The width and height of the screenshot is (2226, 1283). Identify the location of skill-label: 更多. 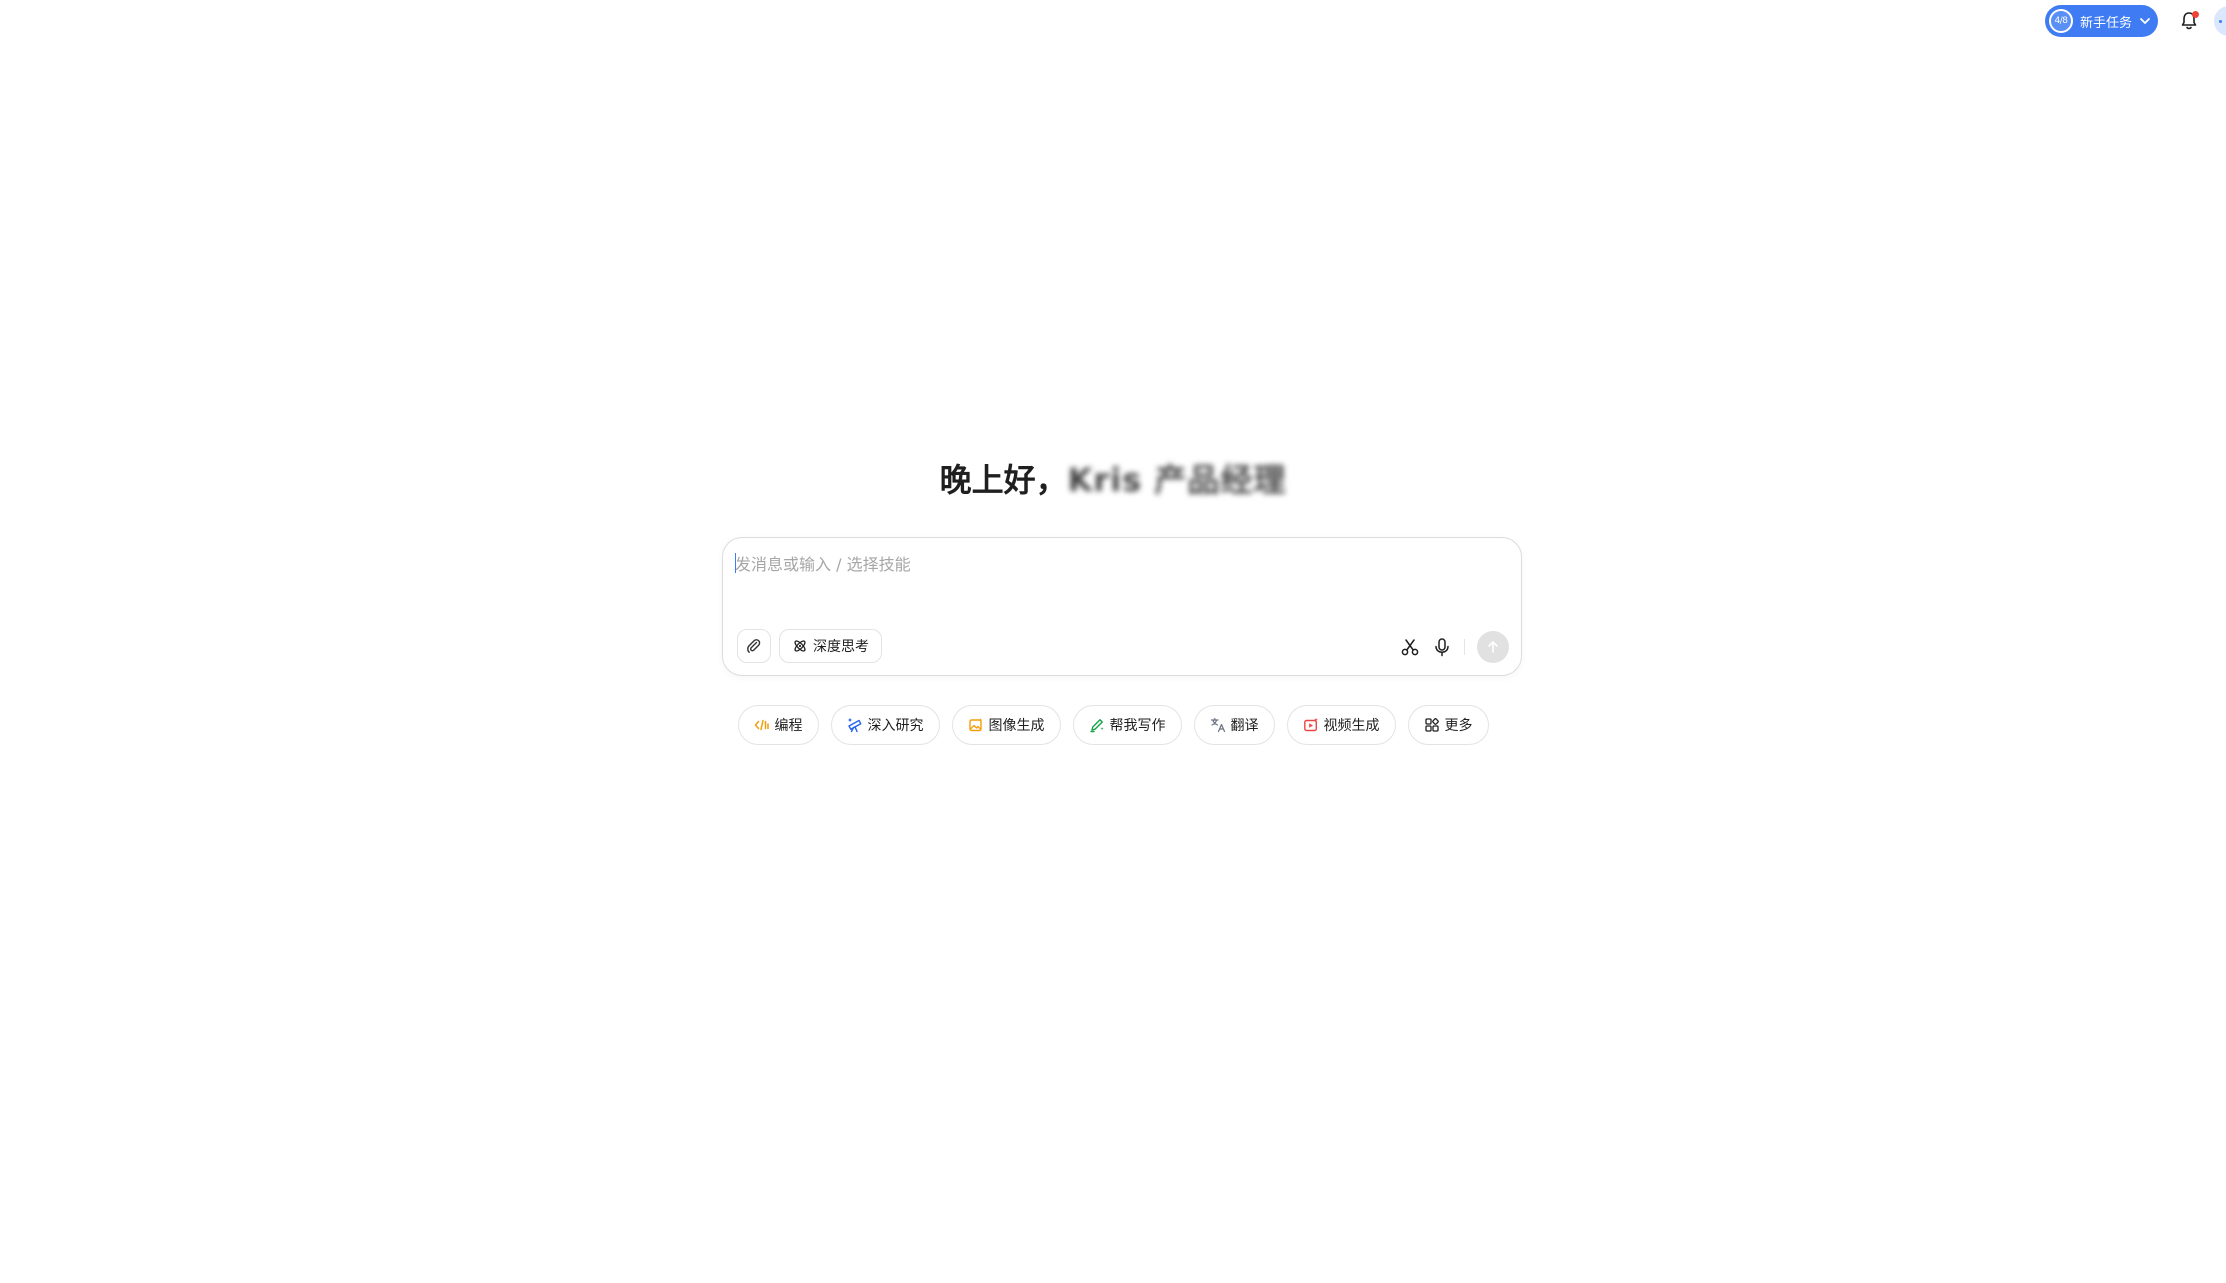
(1458, 726).